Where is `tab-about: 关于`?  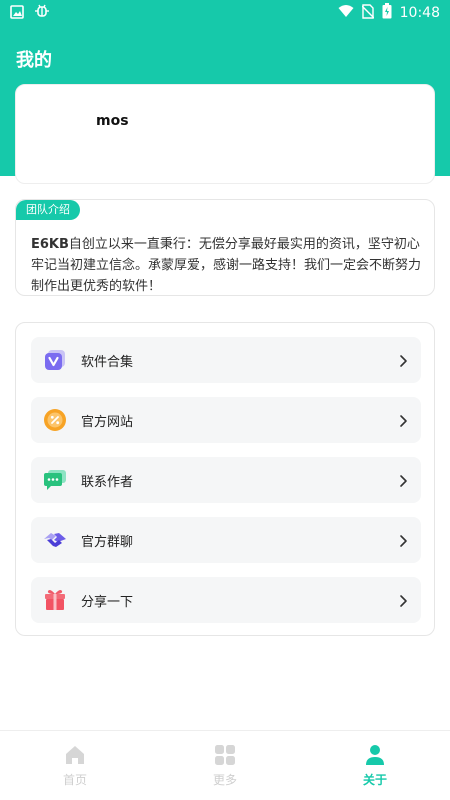
tab-about: 关于 is located at coordinates (375, 765).